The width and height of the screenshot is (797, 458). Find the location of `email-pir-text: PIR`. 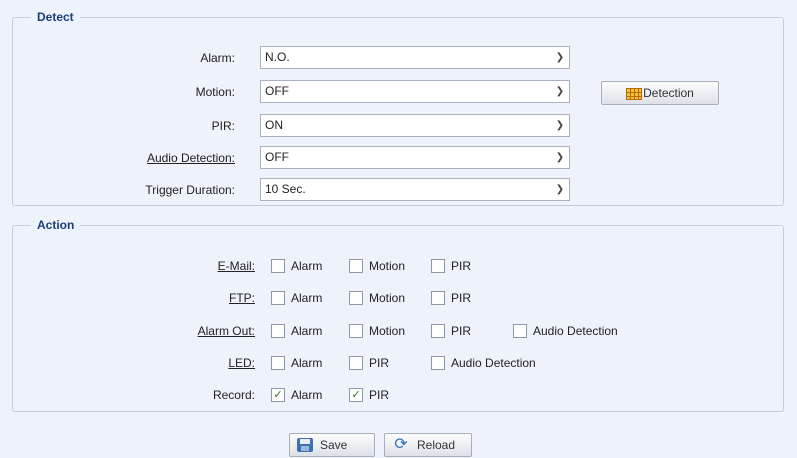

email-pir-text: PIR is located at coordinates (461, 266).